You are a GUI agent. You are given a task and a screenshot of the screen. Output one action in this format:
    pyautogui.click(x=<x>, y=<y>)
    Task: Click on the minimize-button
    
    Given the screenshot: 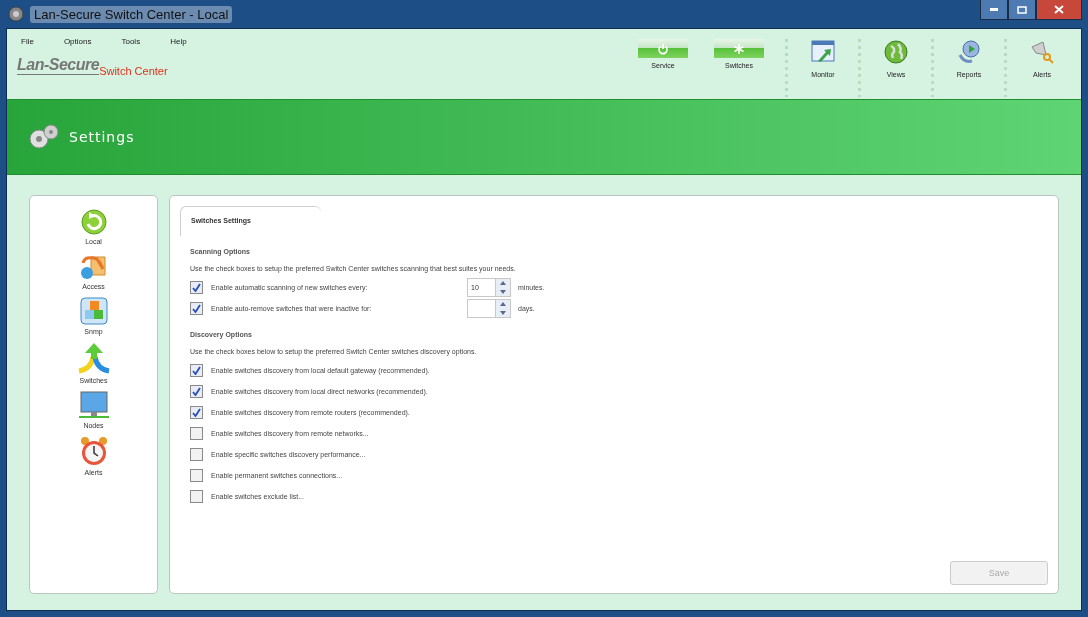 What is the action you would take?
    pyautogui.click(x=994, y=10)
    